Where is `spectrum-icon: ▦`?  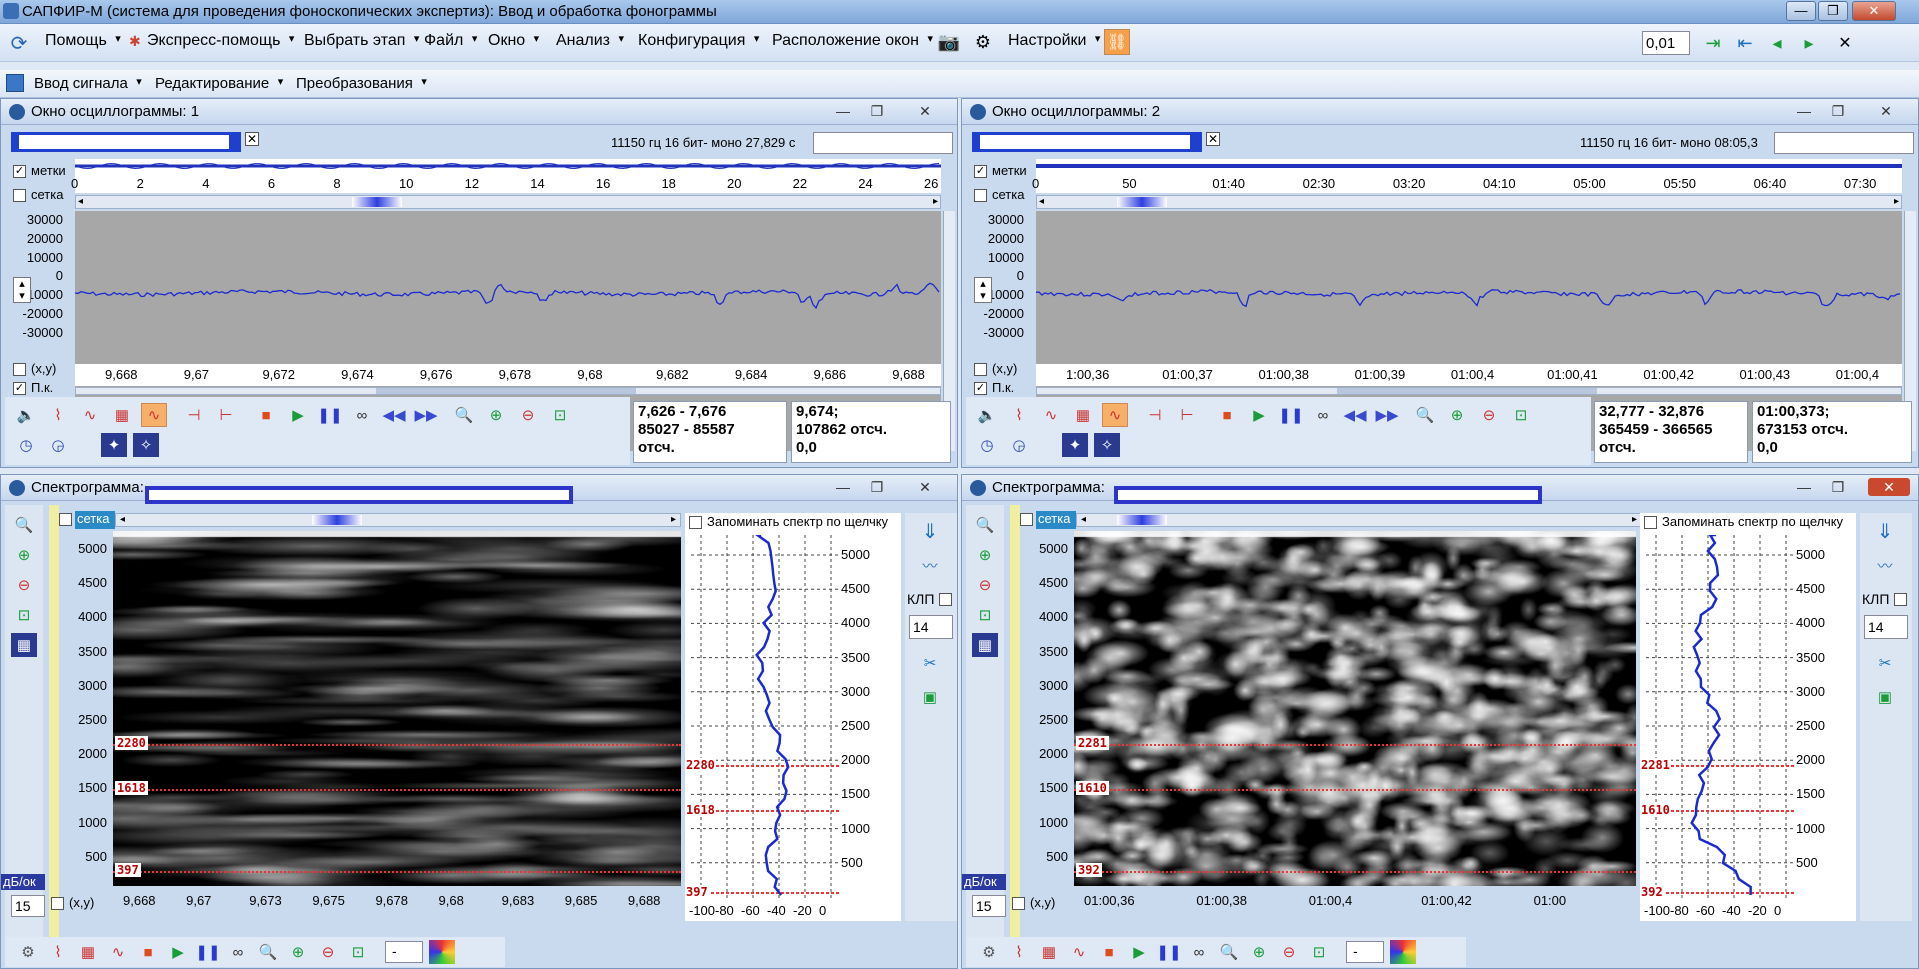 spectrum-icon: ▦ is located at coordinates (1049, 952).